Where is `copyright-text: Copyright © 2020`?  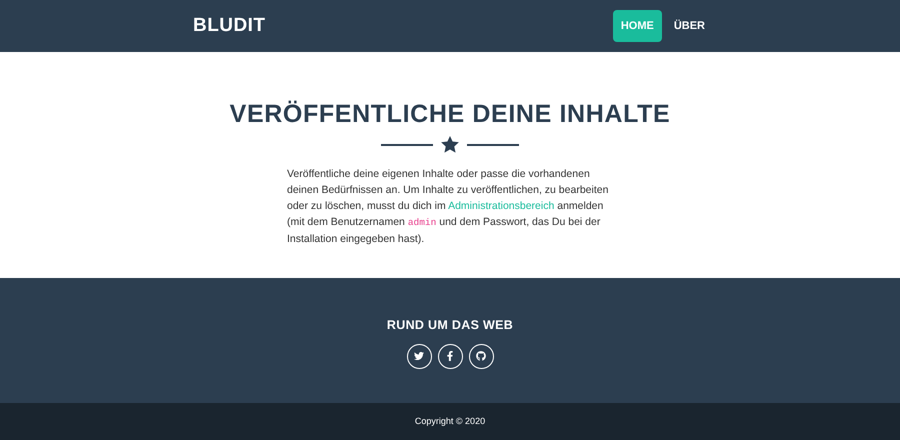
copyright-text: Copyright © 2020 is located at coordinates (450, 421).